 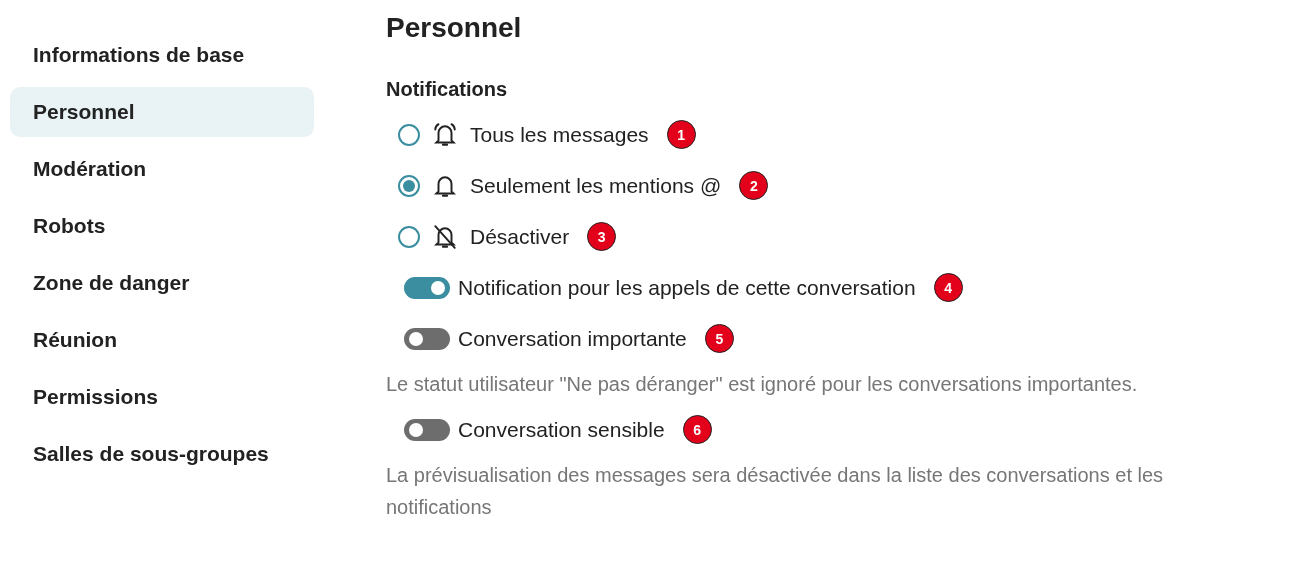 What do you see at coordinates (162, 340) in the screenshot?
I see `sidebar-item: Réunion` at bounding box center [162, 340].